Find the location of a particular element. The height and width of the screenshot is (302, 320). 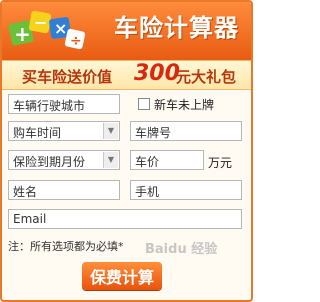

promo-banner: 买车险送价值 300 元大礼包 is located at coordinates (126, 75).